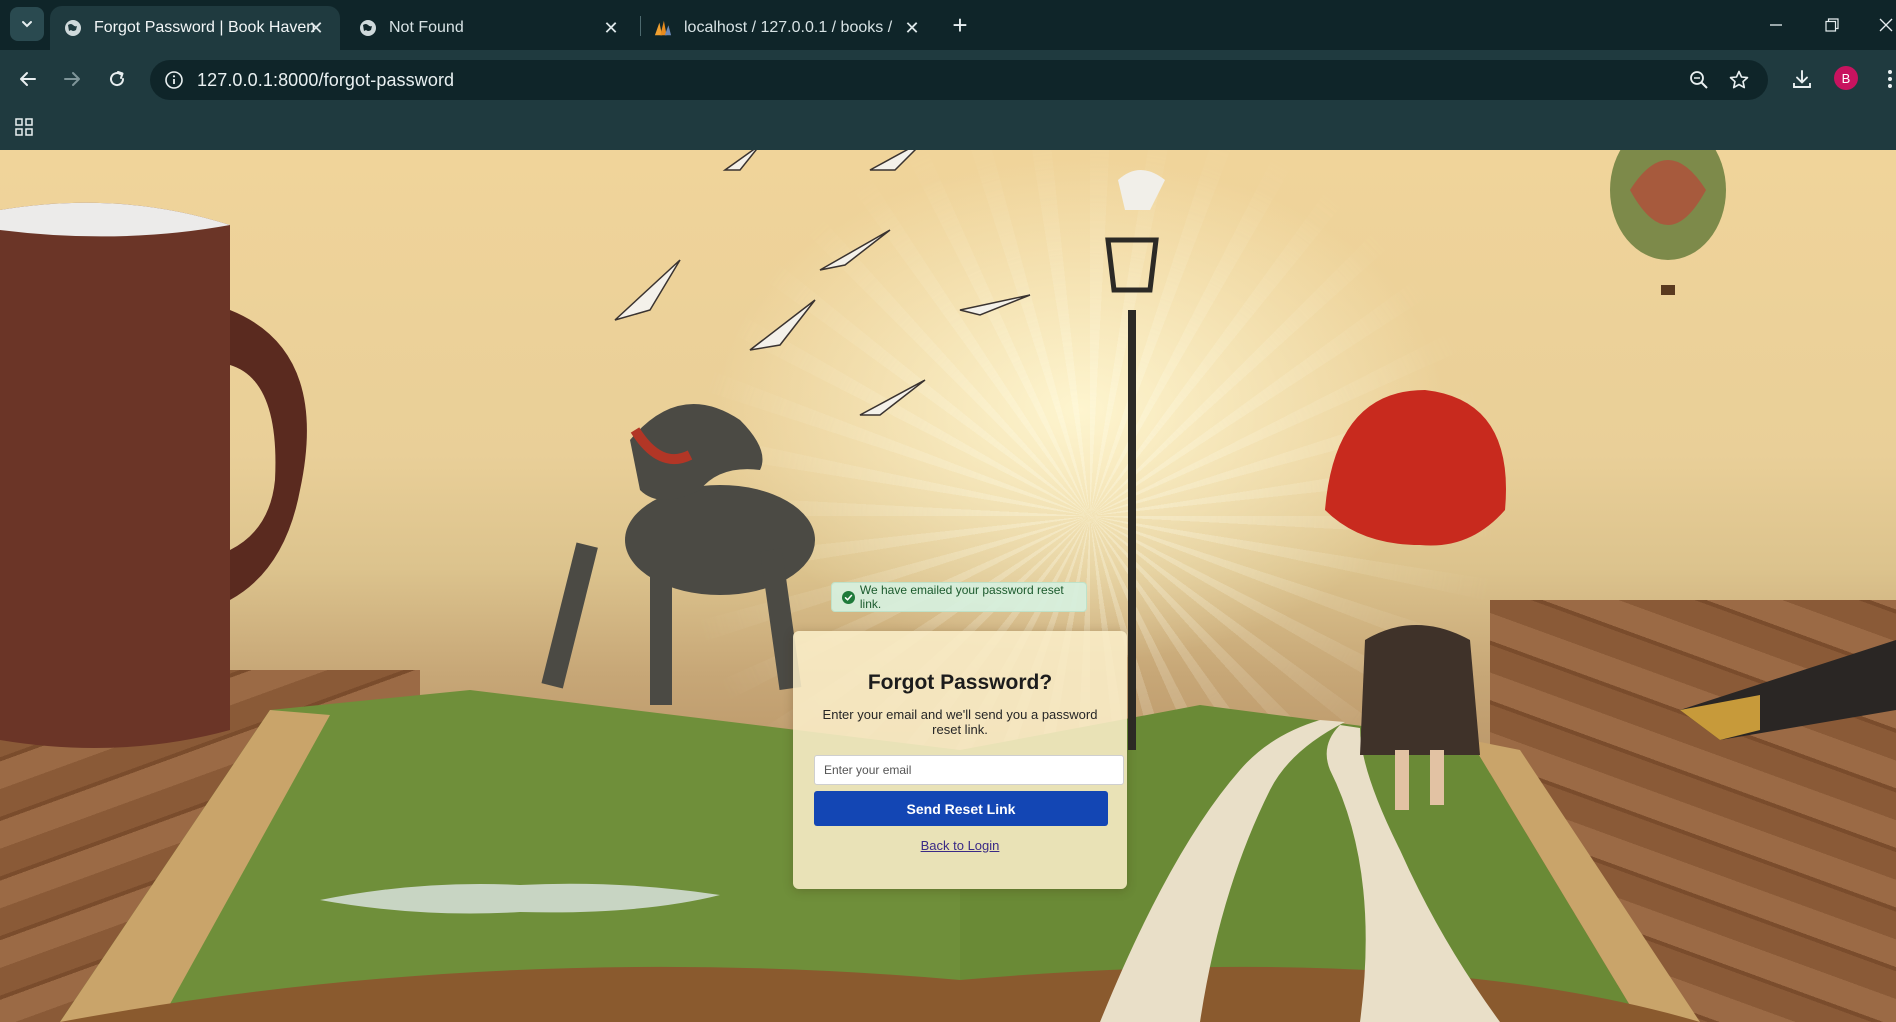 Image resolution: width=1896 pixels, height=1022 pixels. Describe the element at coordinates (1668, 290) in the screenshot. I see `balloon-basket` at that location.